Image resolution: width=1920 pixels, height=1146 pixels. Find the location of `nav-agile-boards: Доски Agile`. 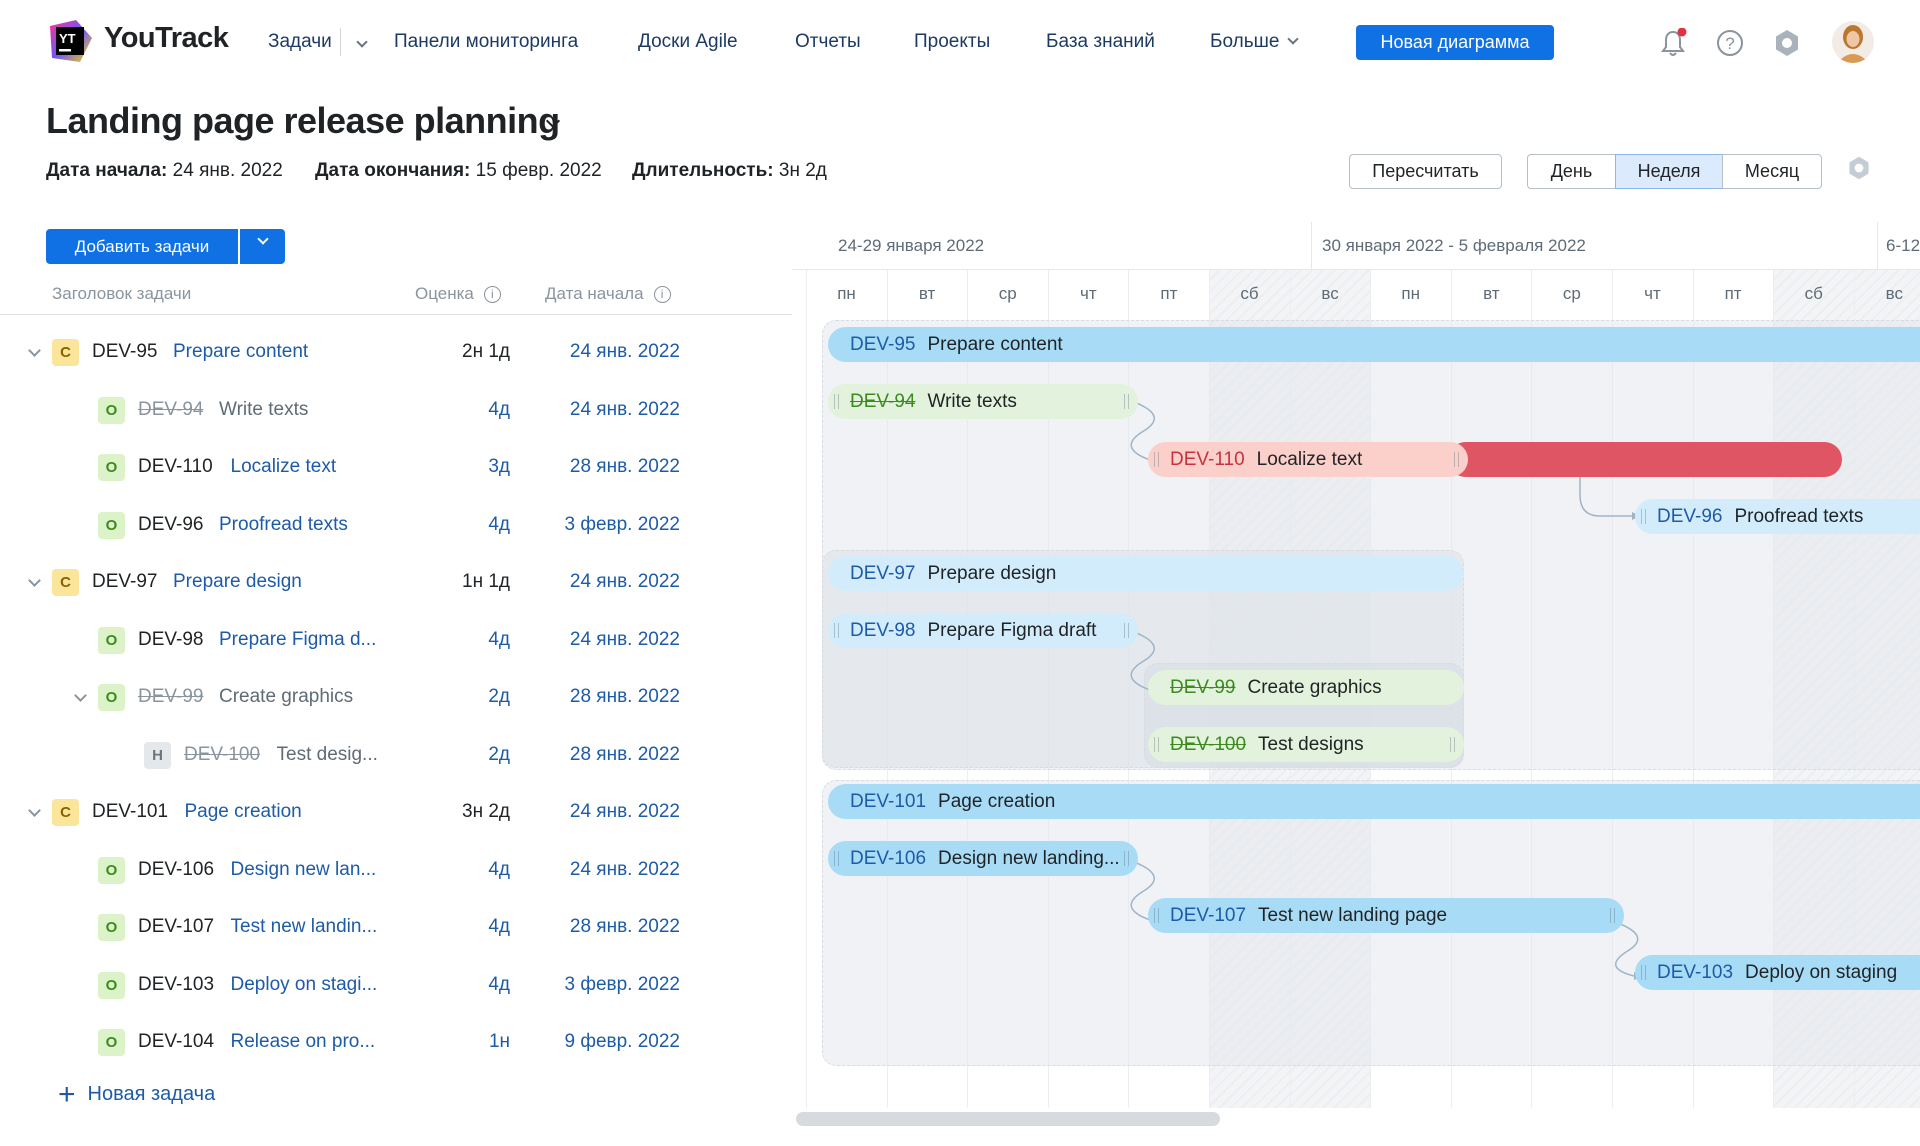

nav-agile-boards: Доски Agile is located at coordinates (688, 42).